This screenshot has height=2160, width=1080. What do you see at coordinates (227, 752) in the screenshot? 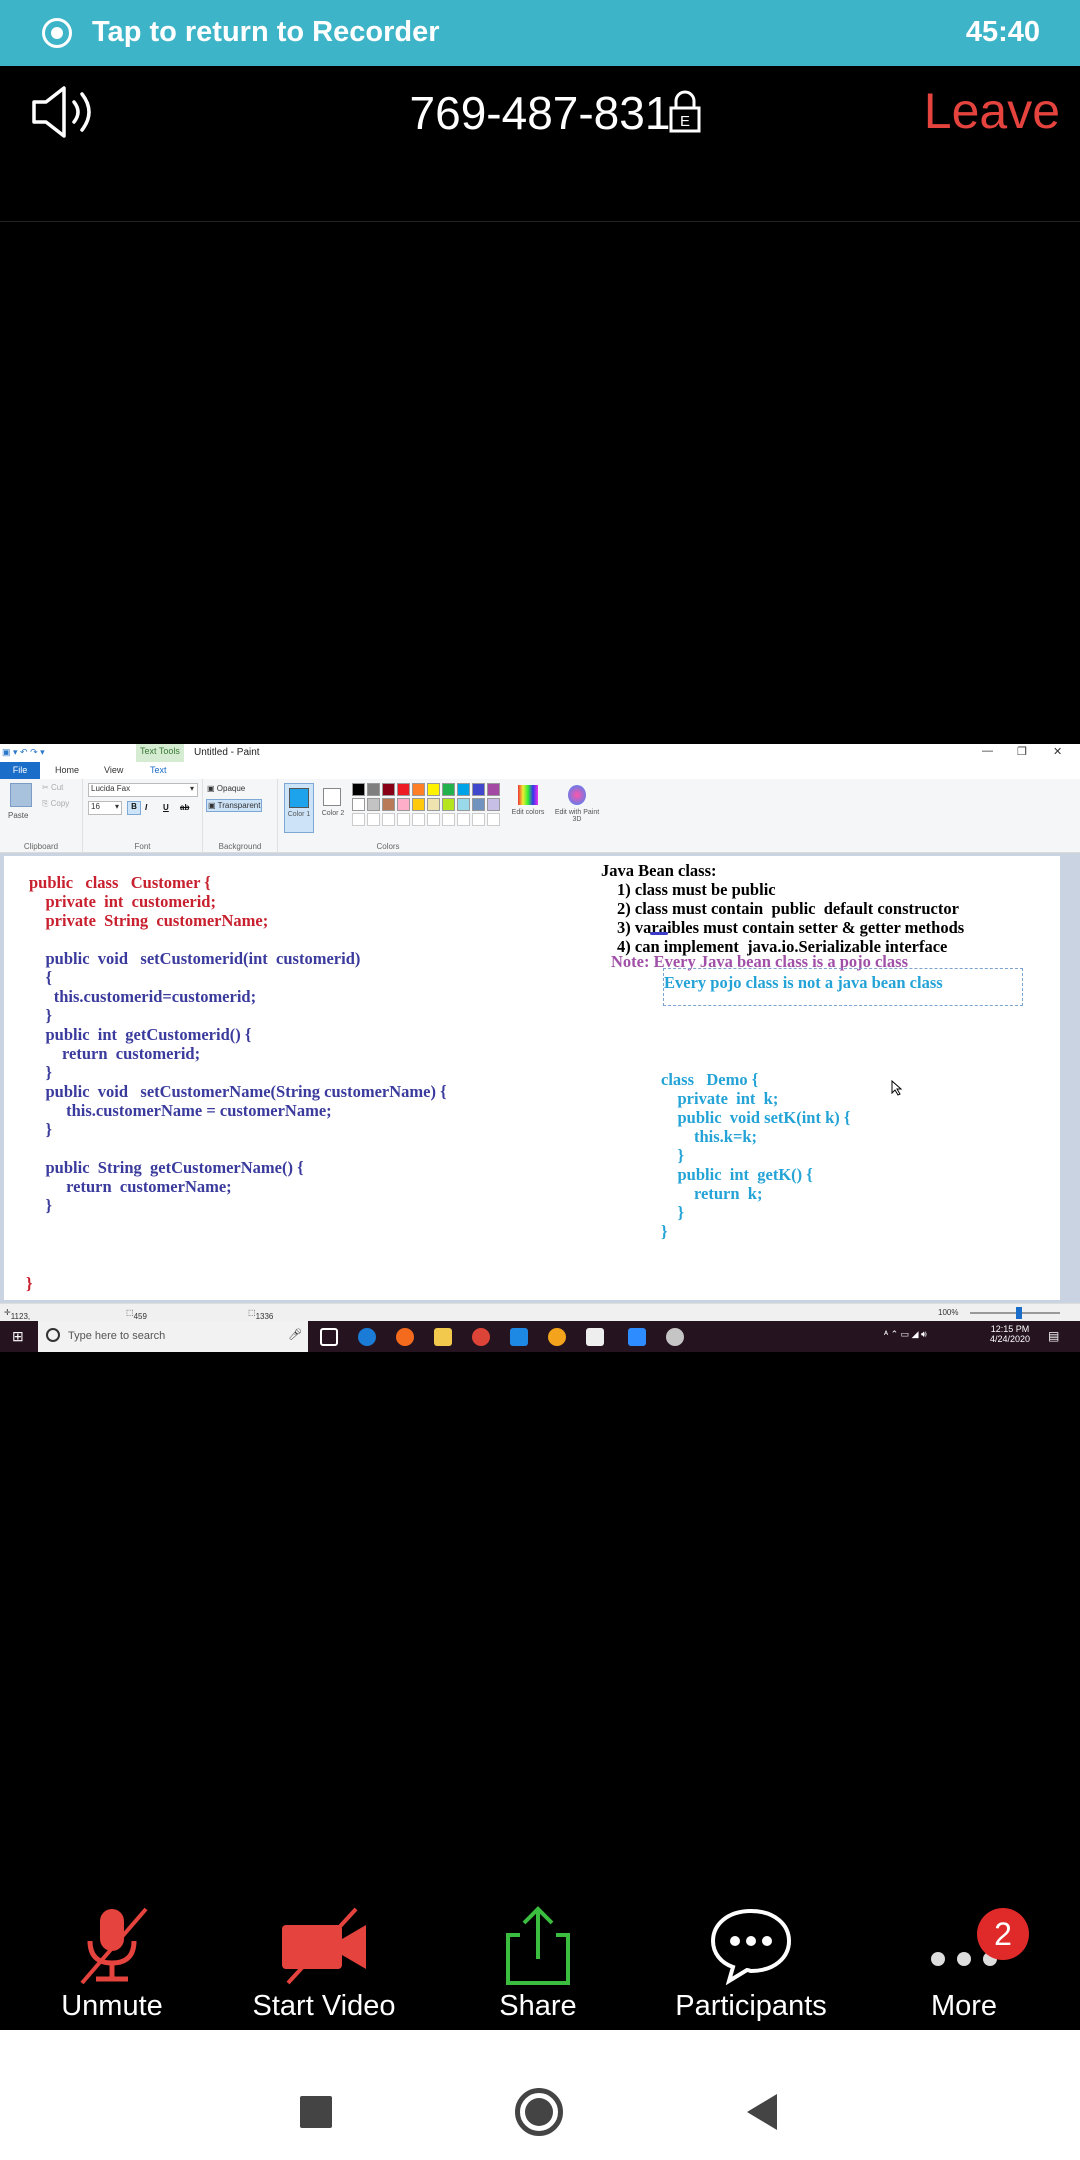
I see `window-title: Untitled - Paint` at bounding box center [227, 752].